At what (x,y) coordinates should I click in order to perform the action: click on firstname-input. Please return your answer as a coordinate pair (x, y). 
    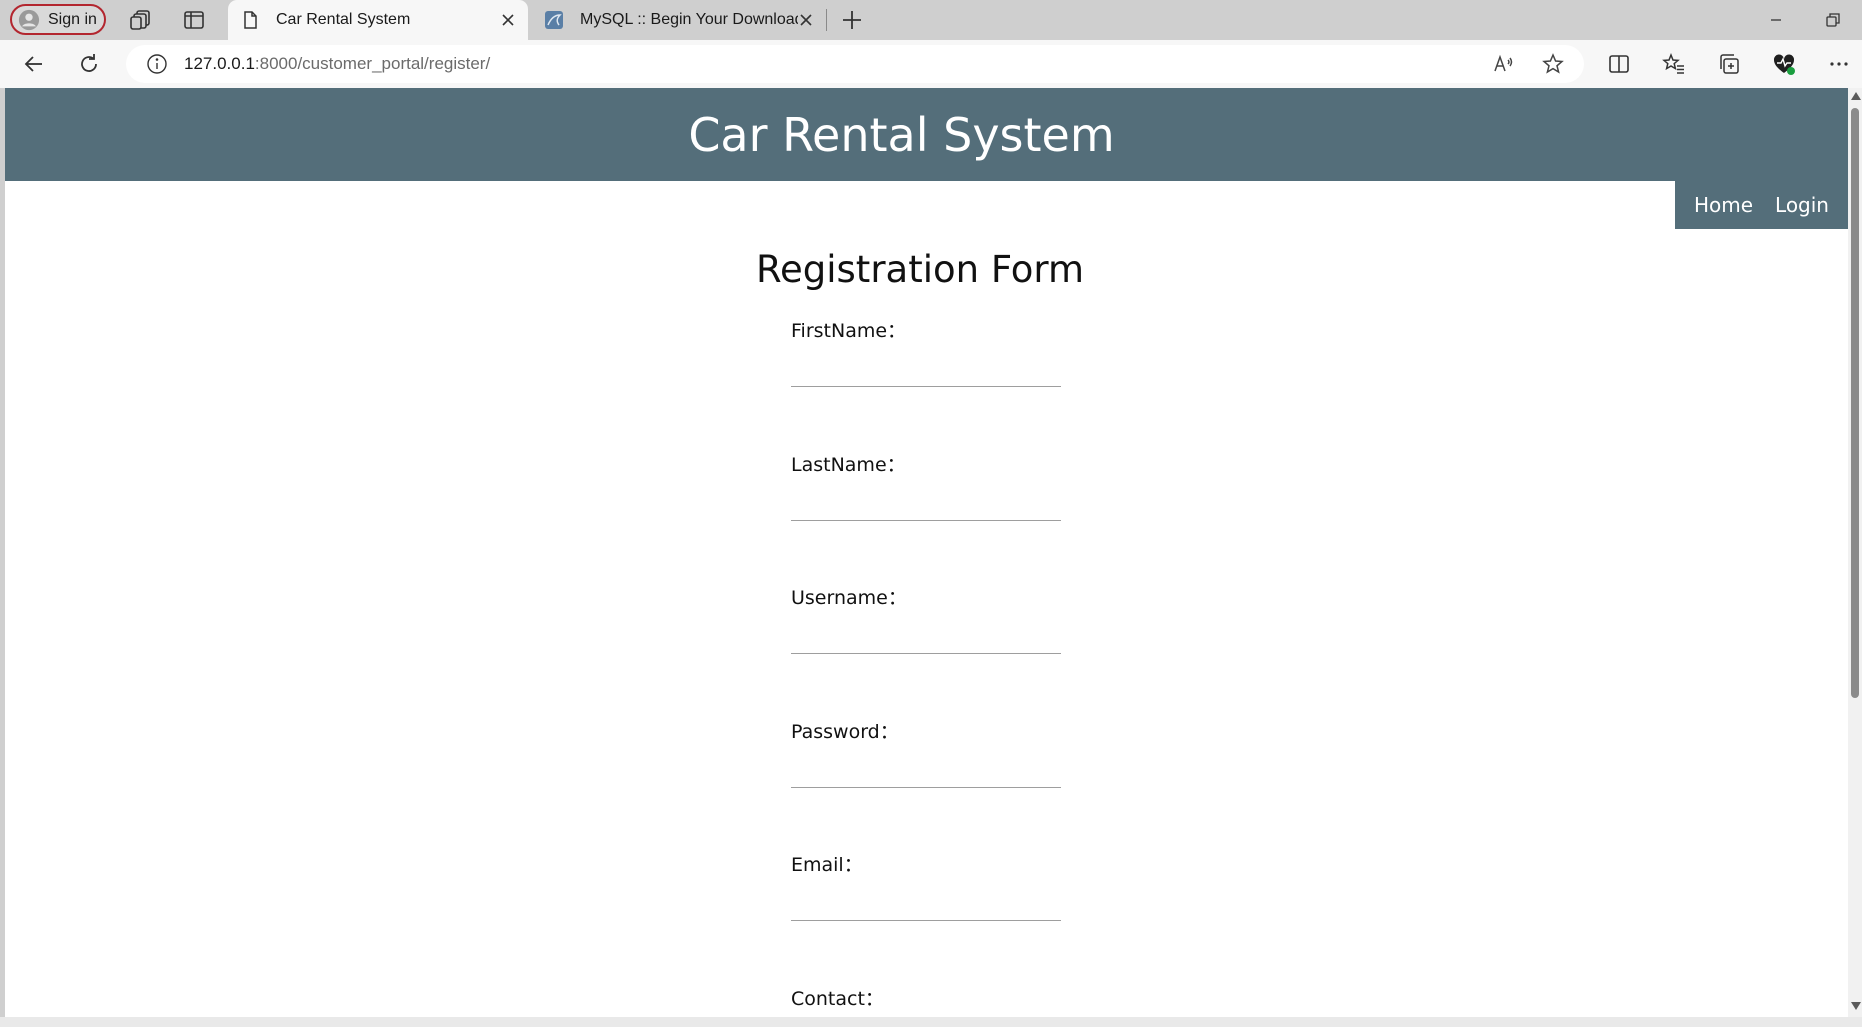
    Looking at the image, I should click on (926, 372).